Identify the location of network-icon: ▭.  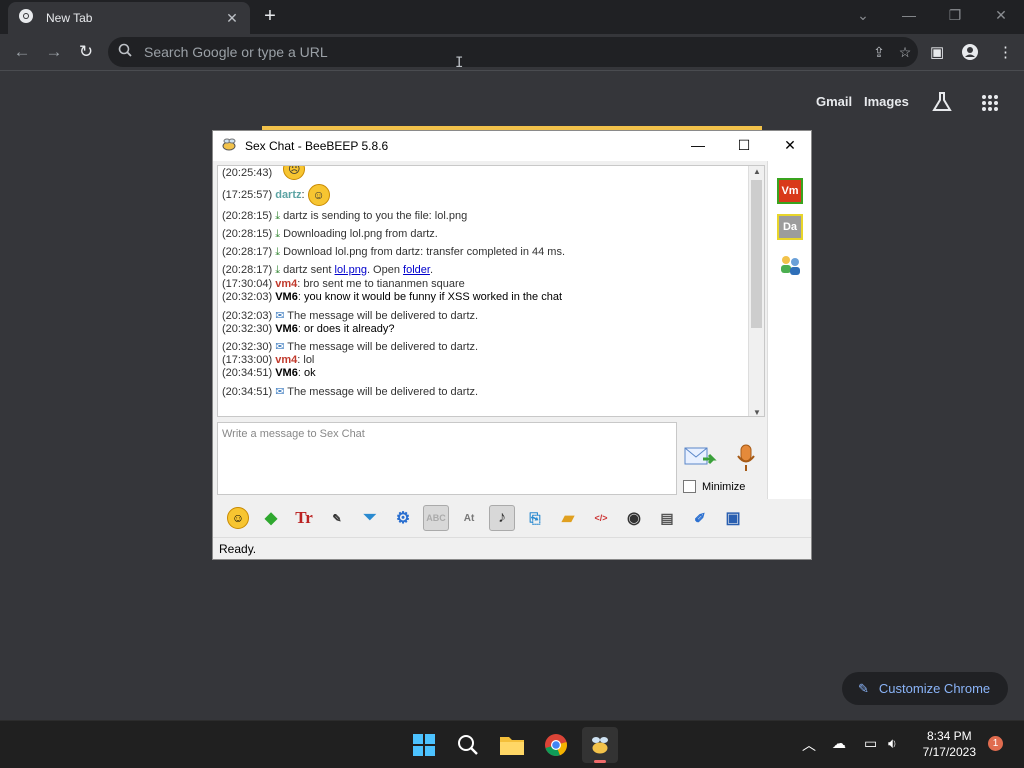
(870, 743).